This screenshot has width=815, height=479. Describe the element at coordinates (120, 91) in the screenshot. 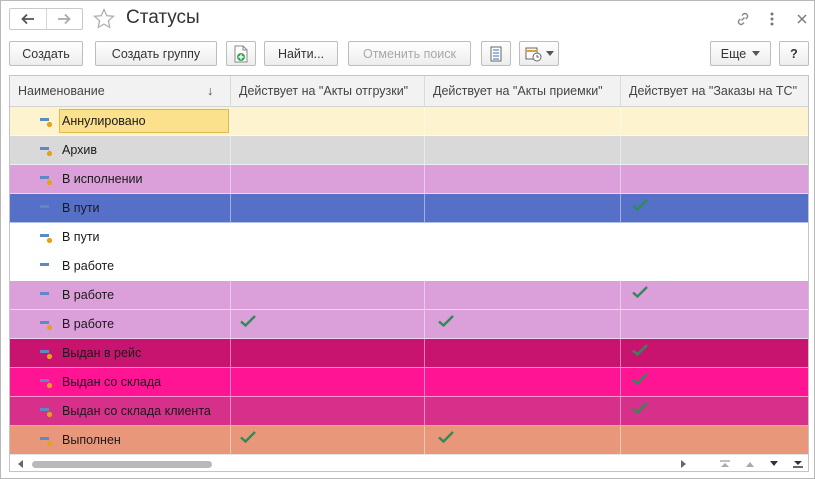

I see `column-header-name: Наименование ↓` at that location.